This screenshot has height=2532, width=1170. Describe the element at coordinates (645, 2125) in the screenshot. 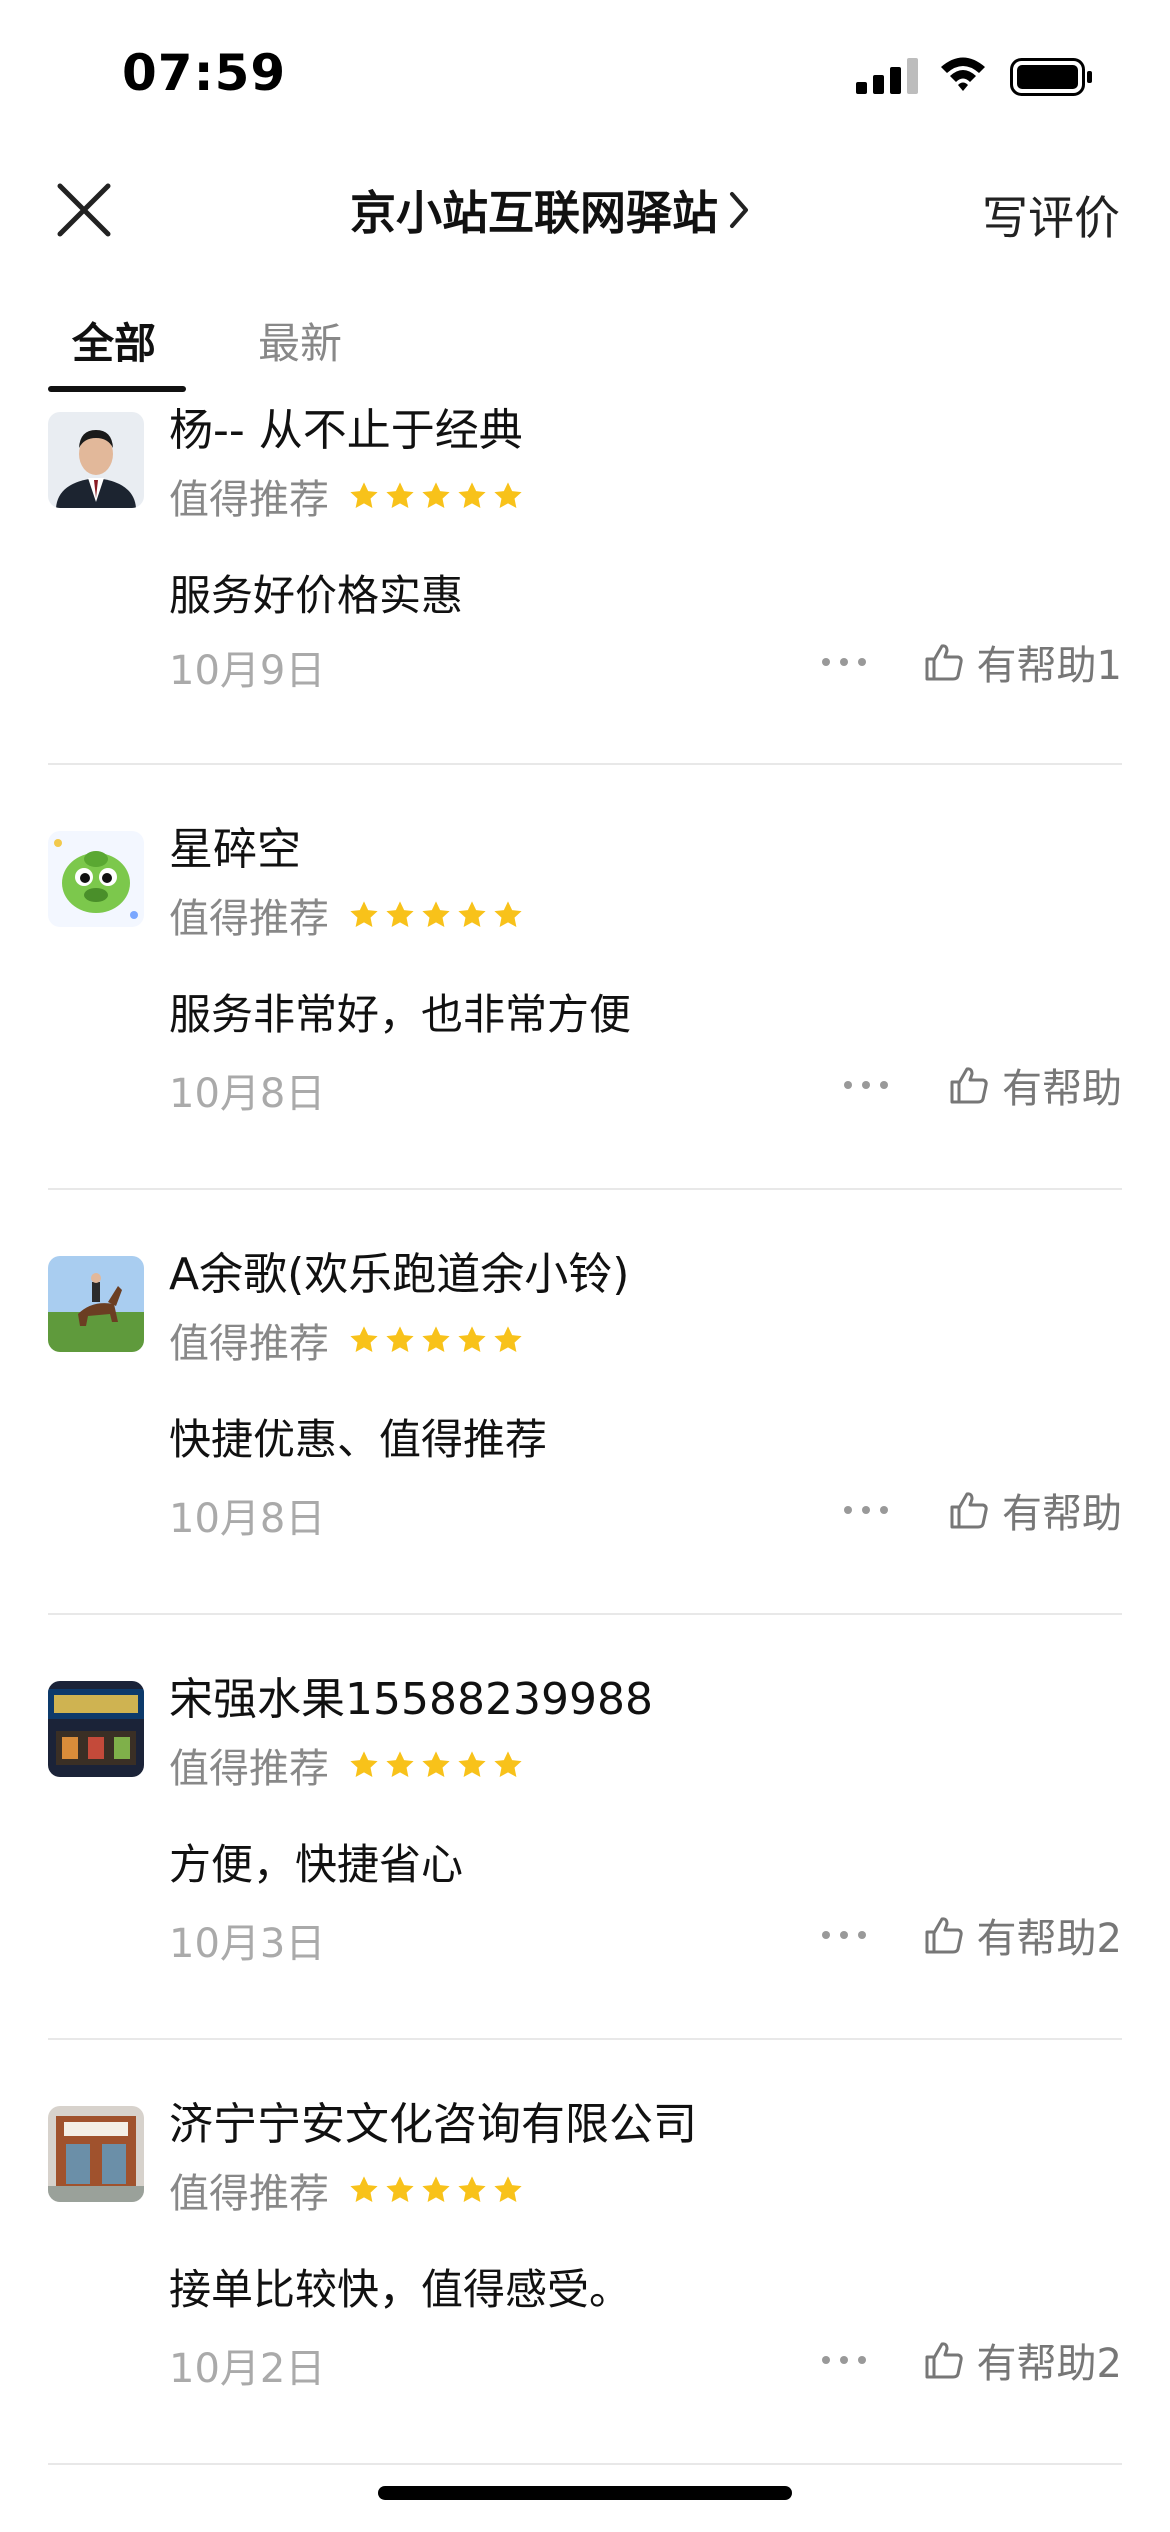

I see `reviewer-name: 济宁宁安文化咨询有限公司` at that location.